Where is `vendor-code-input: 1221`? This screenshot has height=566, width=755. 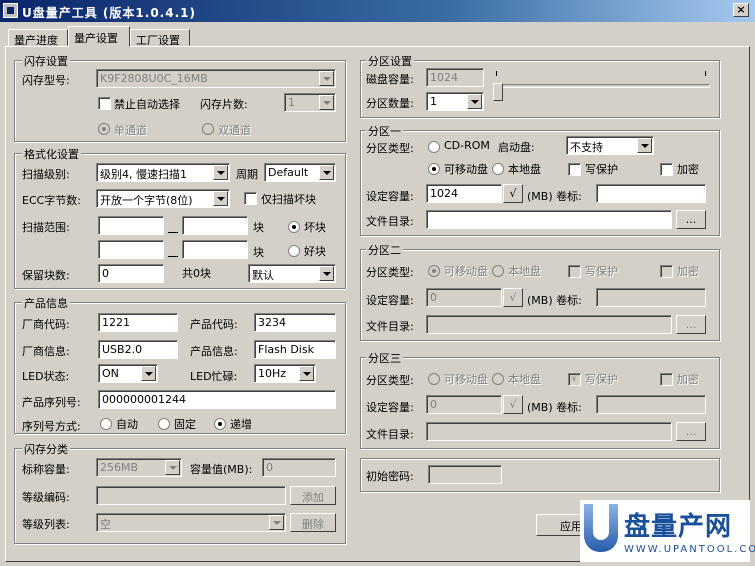 vendor-code-input: 1221 is located at coordinates (138, 322).